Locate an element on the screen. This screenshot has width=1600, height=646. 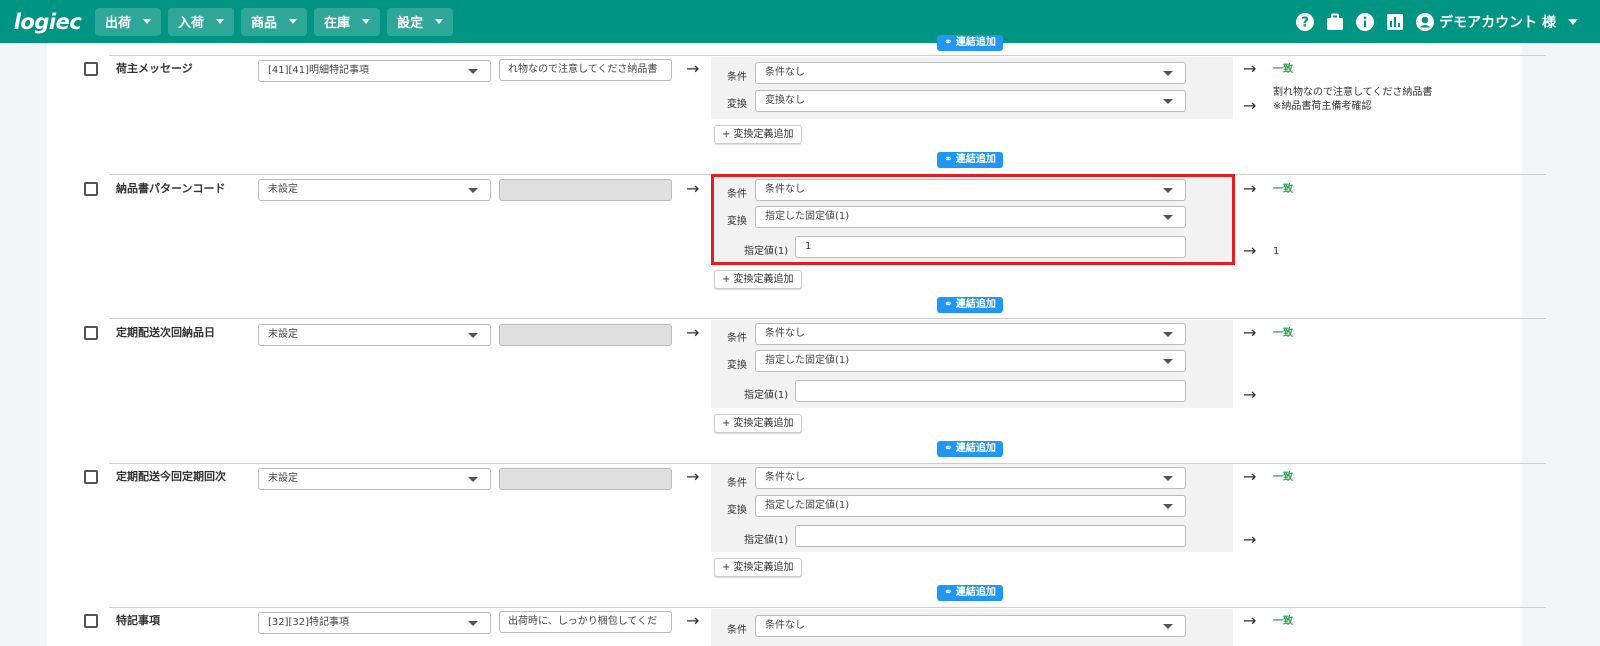
source-select: [41][41]明細特記事項 is located at coordinates (374, 71).